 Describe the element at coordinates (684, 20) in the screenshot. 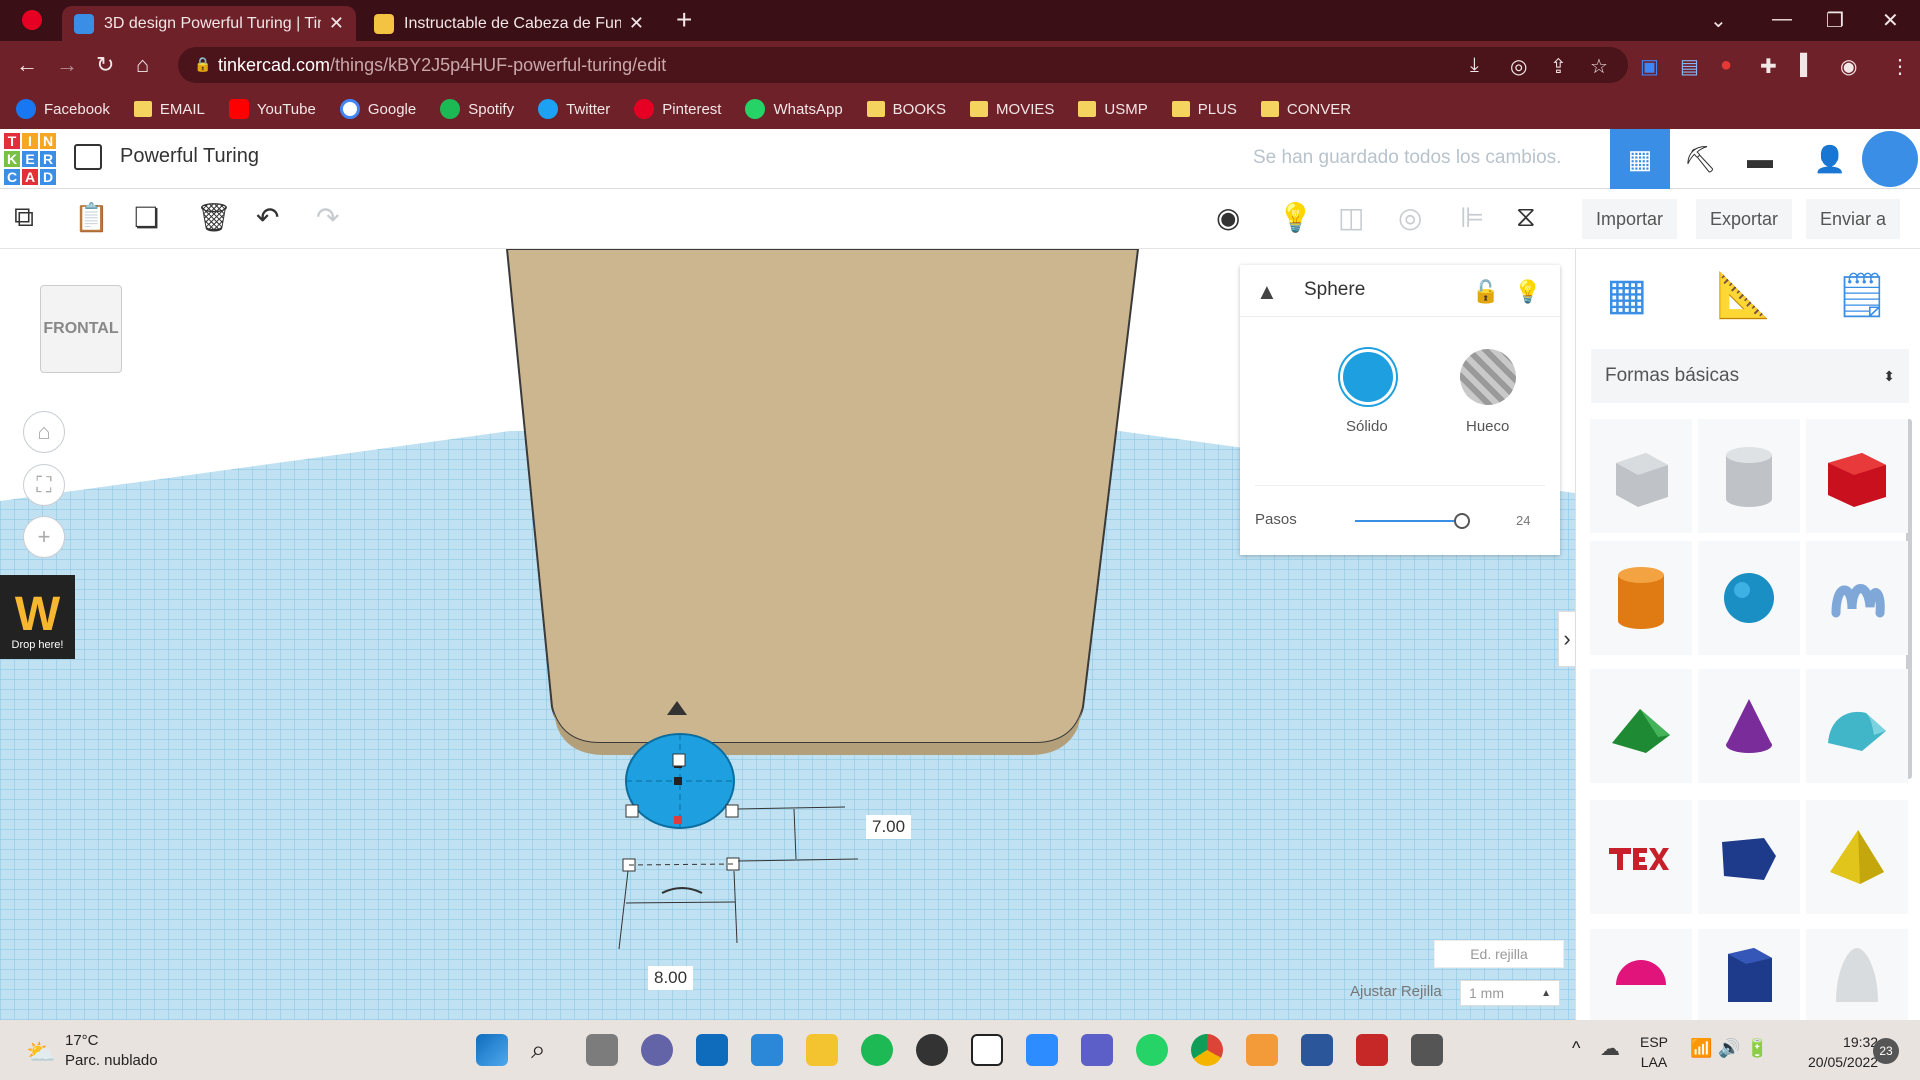

I see `new-tab-button: +` at that location.